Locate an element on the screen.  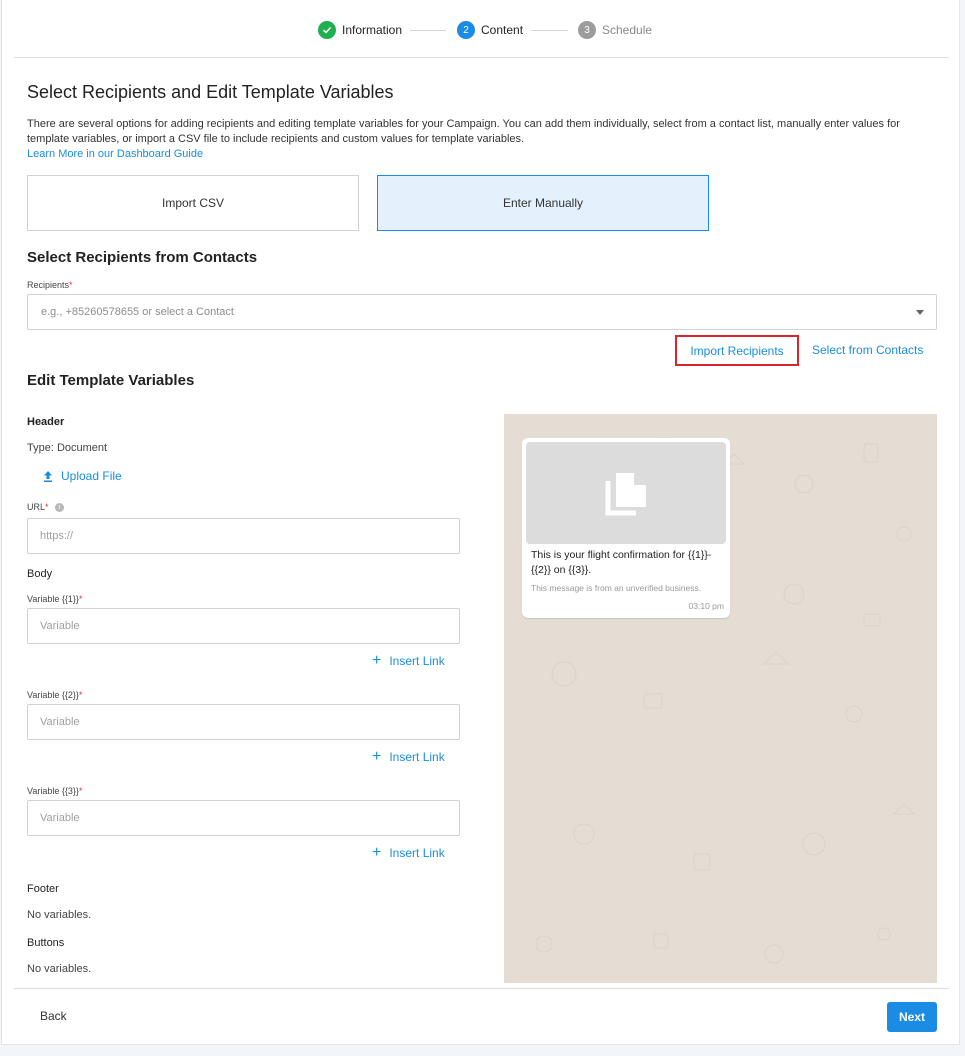
document-placeholder is located at coordinates (626, 493).